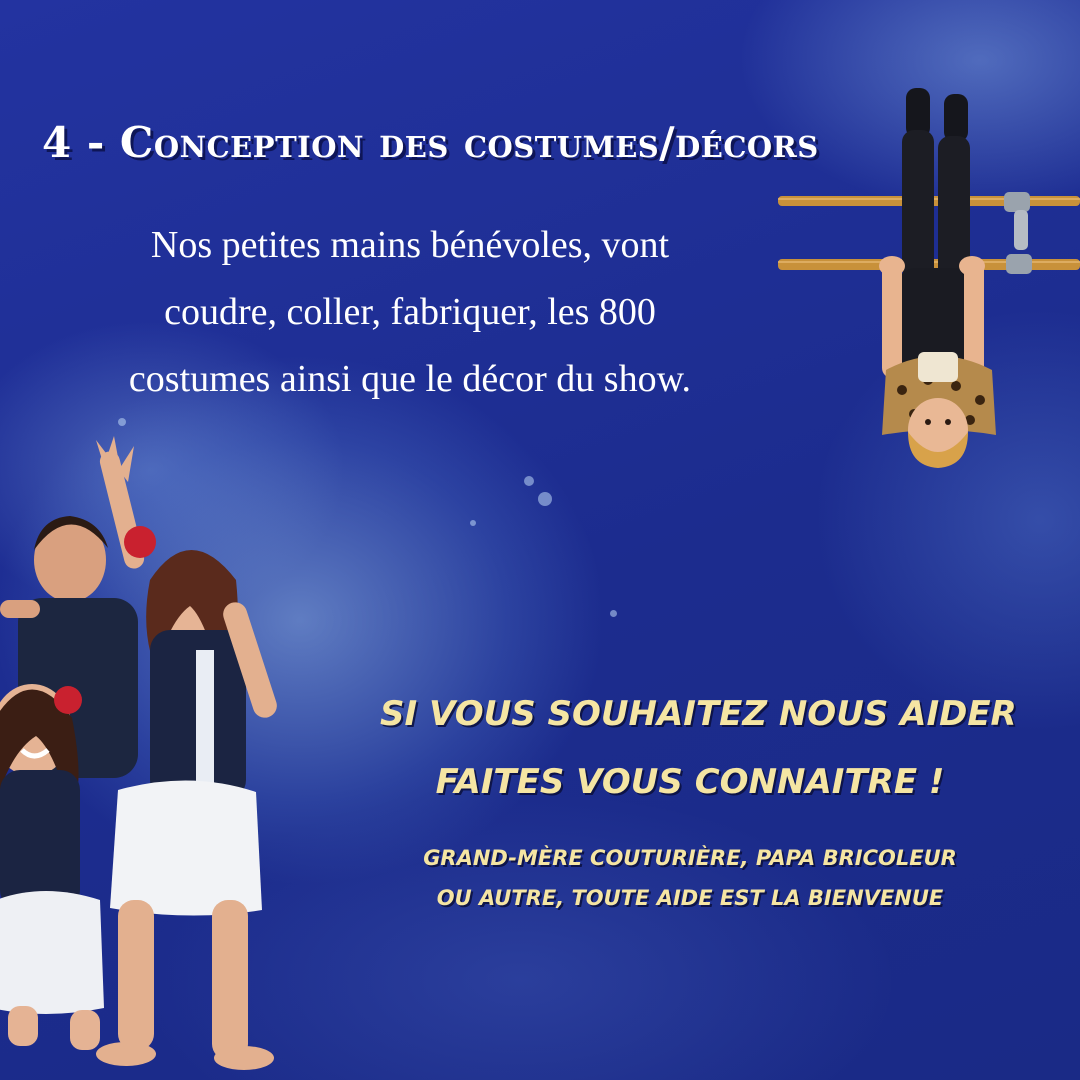 The image size is (1080, 1080). I want to click on section-title: 4 - Conception des costumes/décors, so click(430, 142).